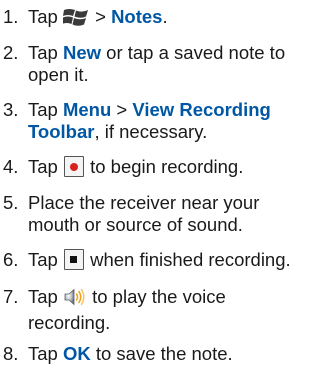  I want to click on view-recording-keyword: View Recording, so click(201, 109).